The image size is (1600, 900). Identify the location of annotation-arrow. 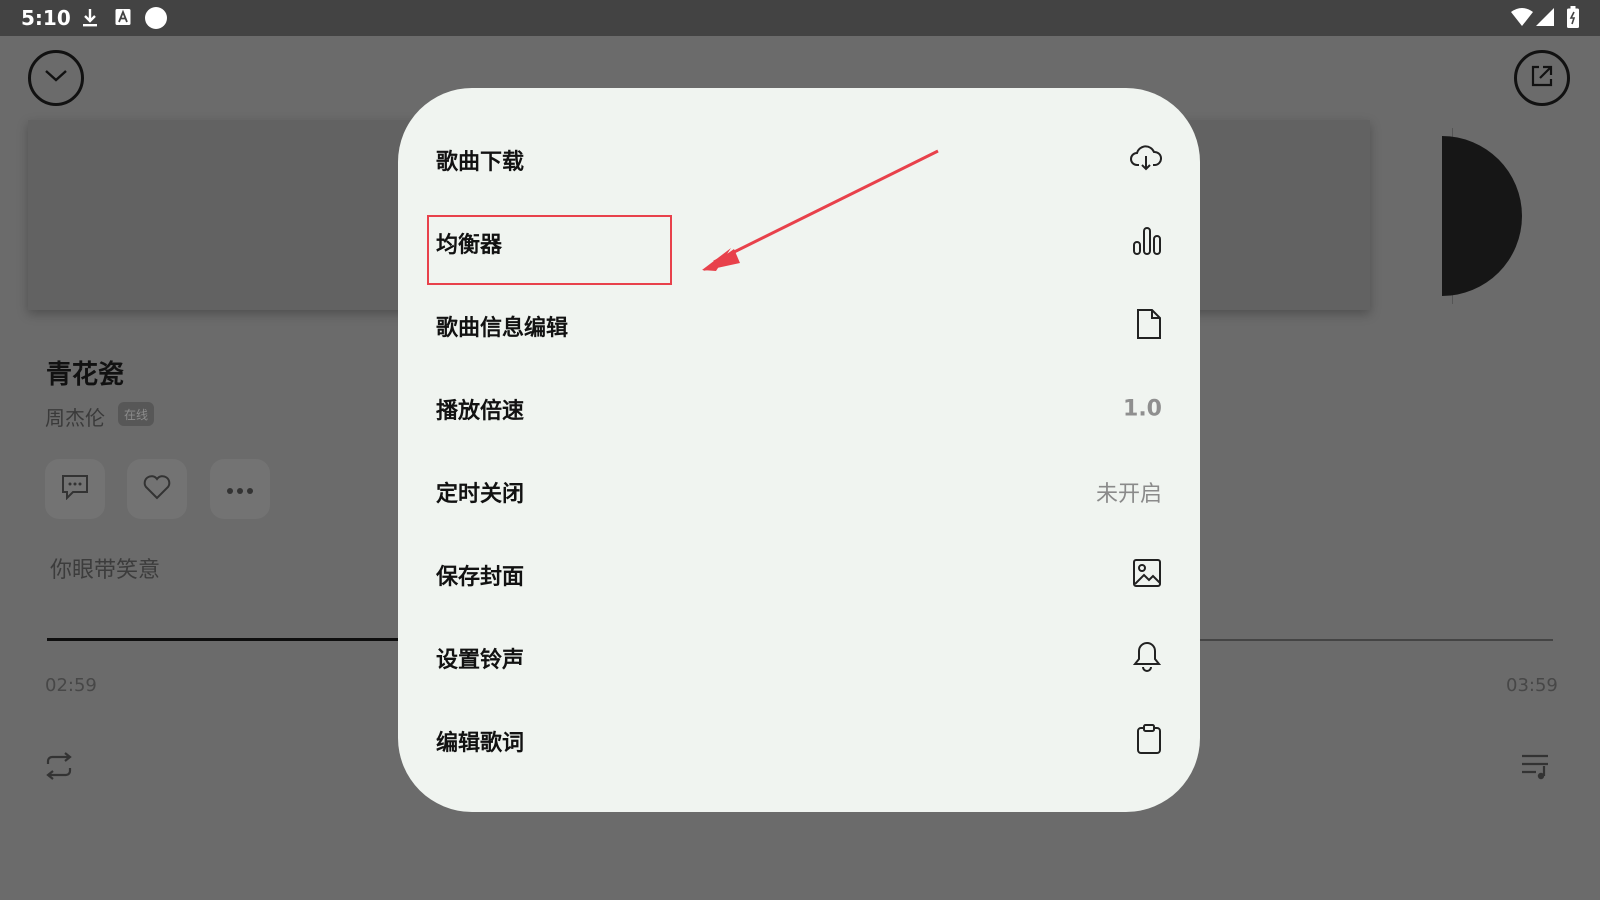
(820, 210).